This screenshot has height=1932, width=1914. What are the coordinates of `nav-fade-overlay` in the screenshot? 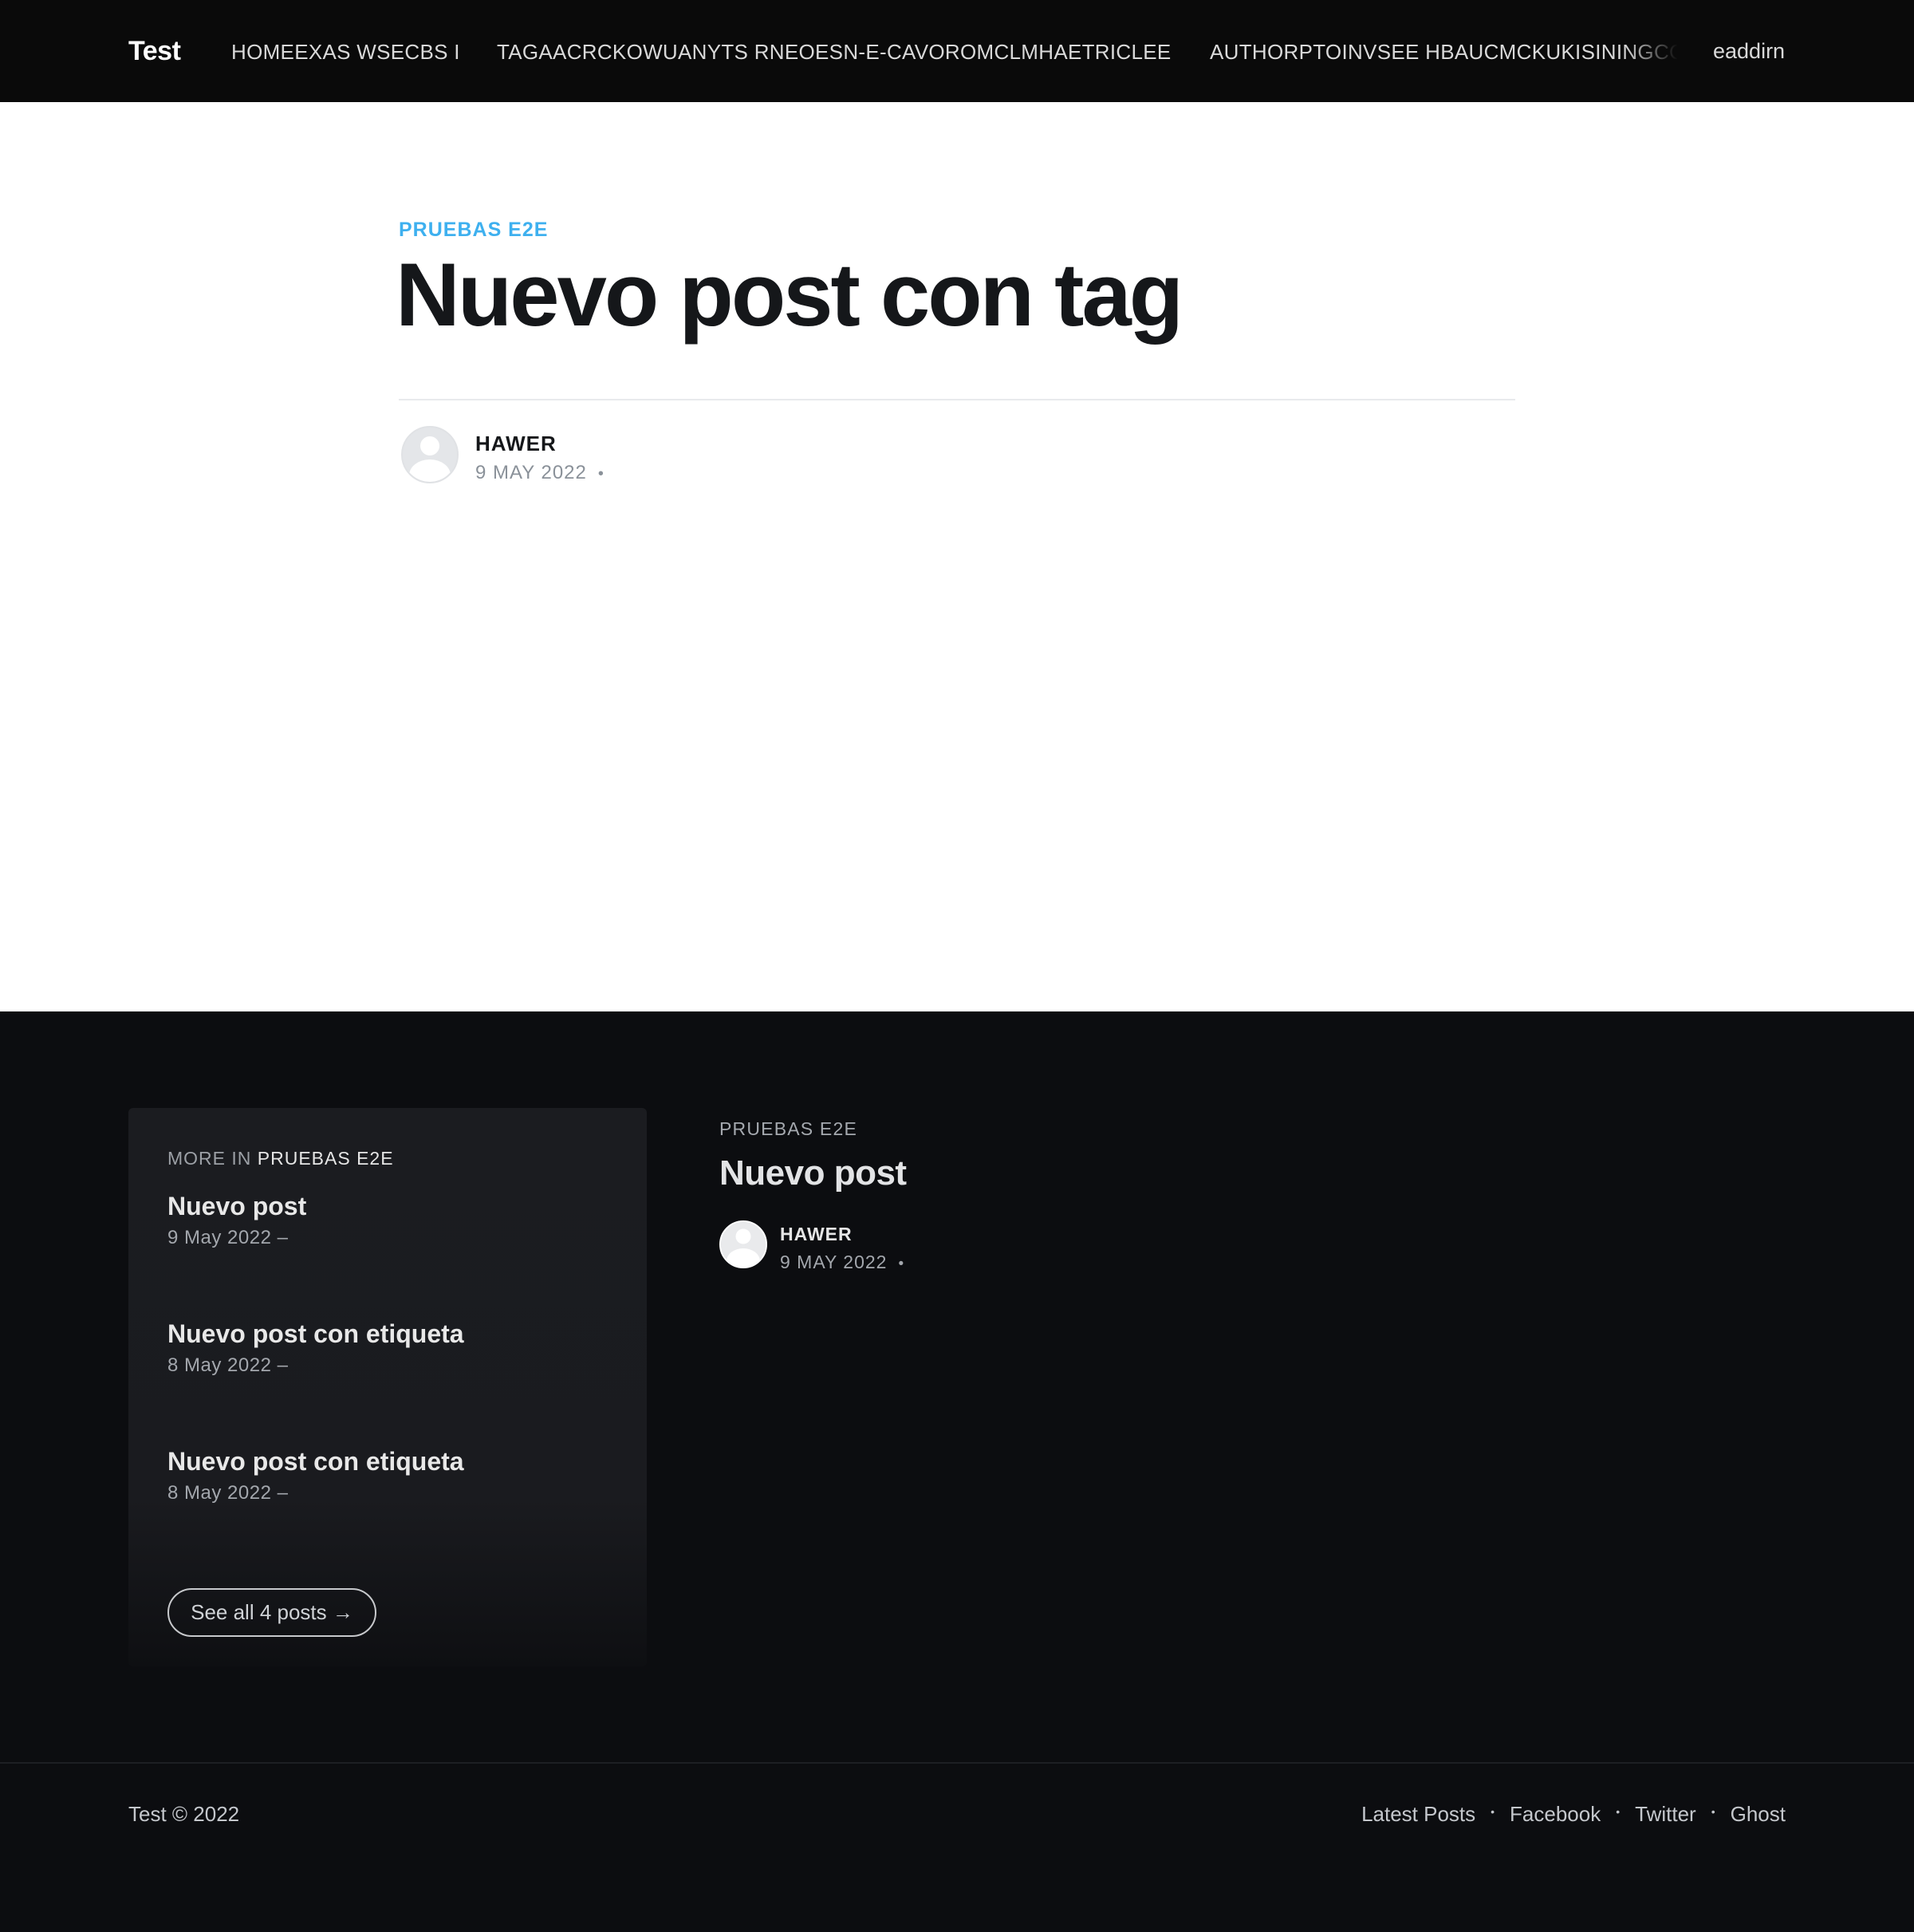 It's located at (1655, 51).